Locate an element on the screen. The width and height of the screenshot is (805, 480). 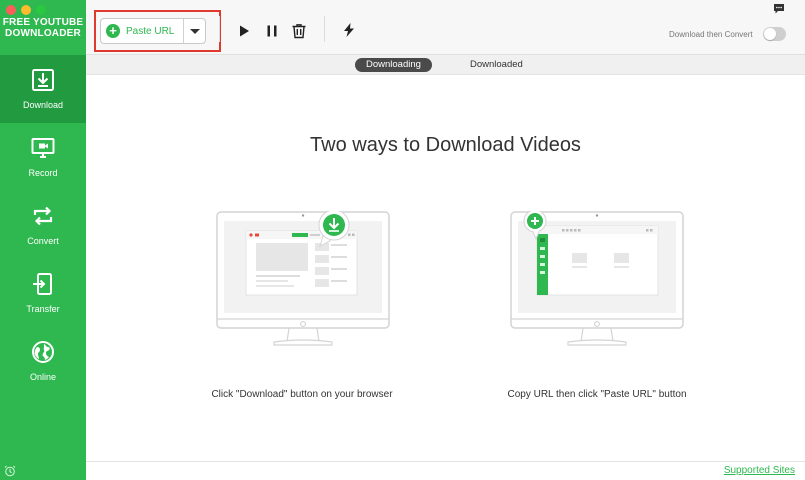
minimize-window-button is located at coordinates (26, 10).